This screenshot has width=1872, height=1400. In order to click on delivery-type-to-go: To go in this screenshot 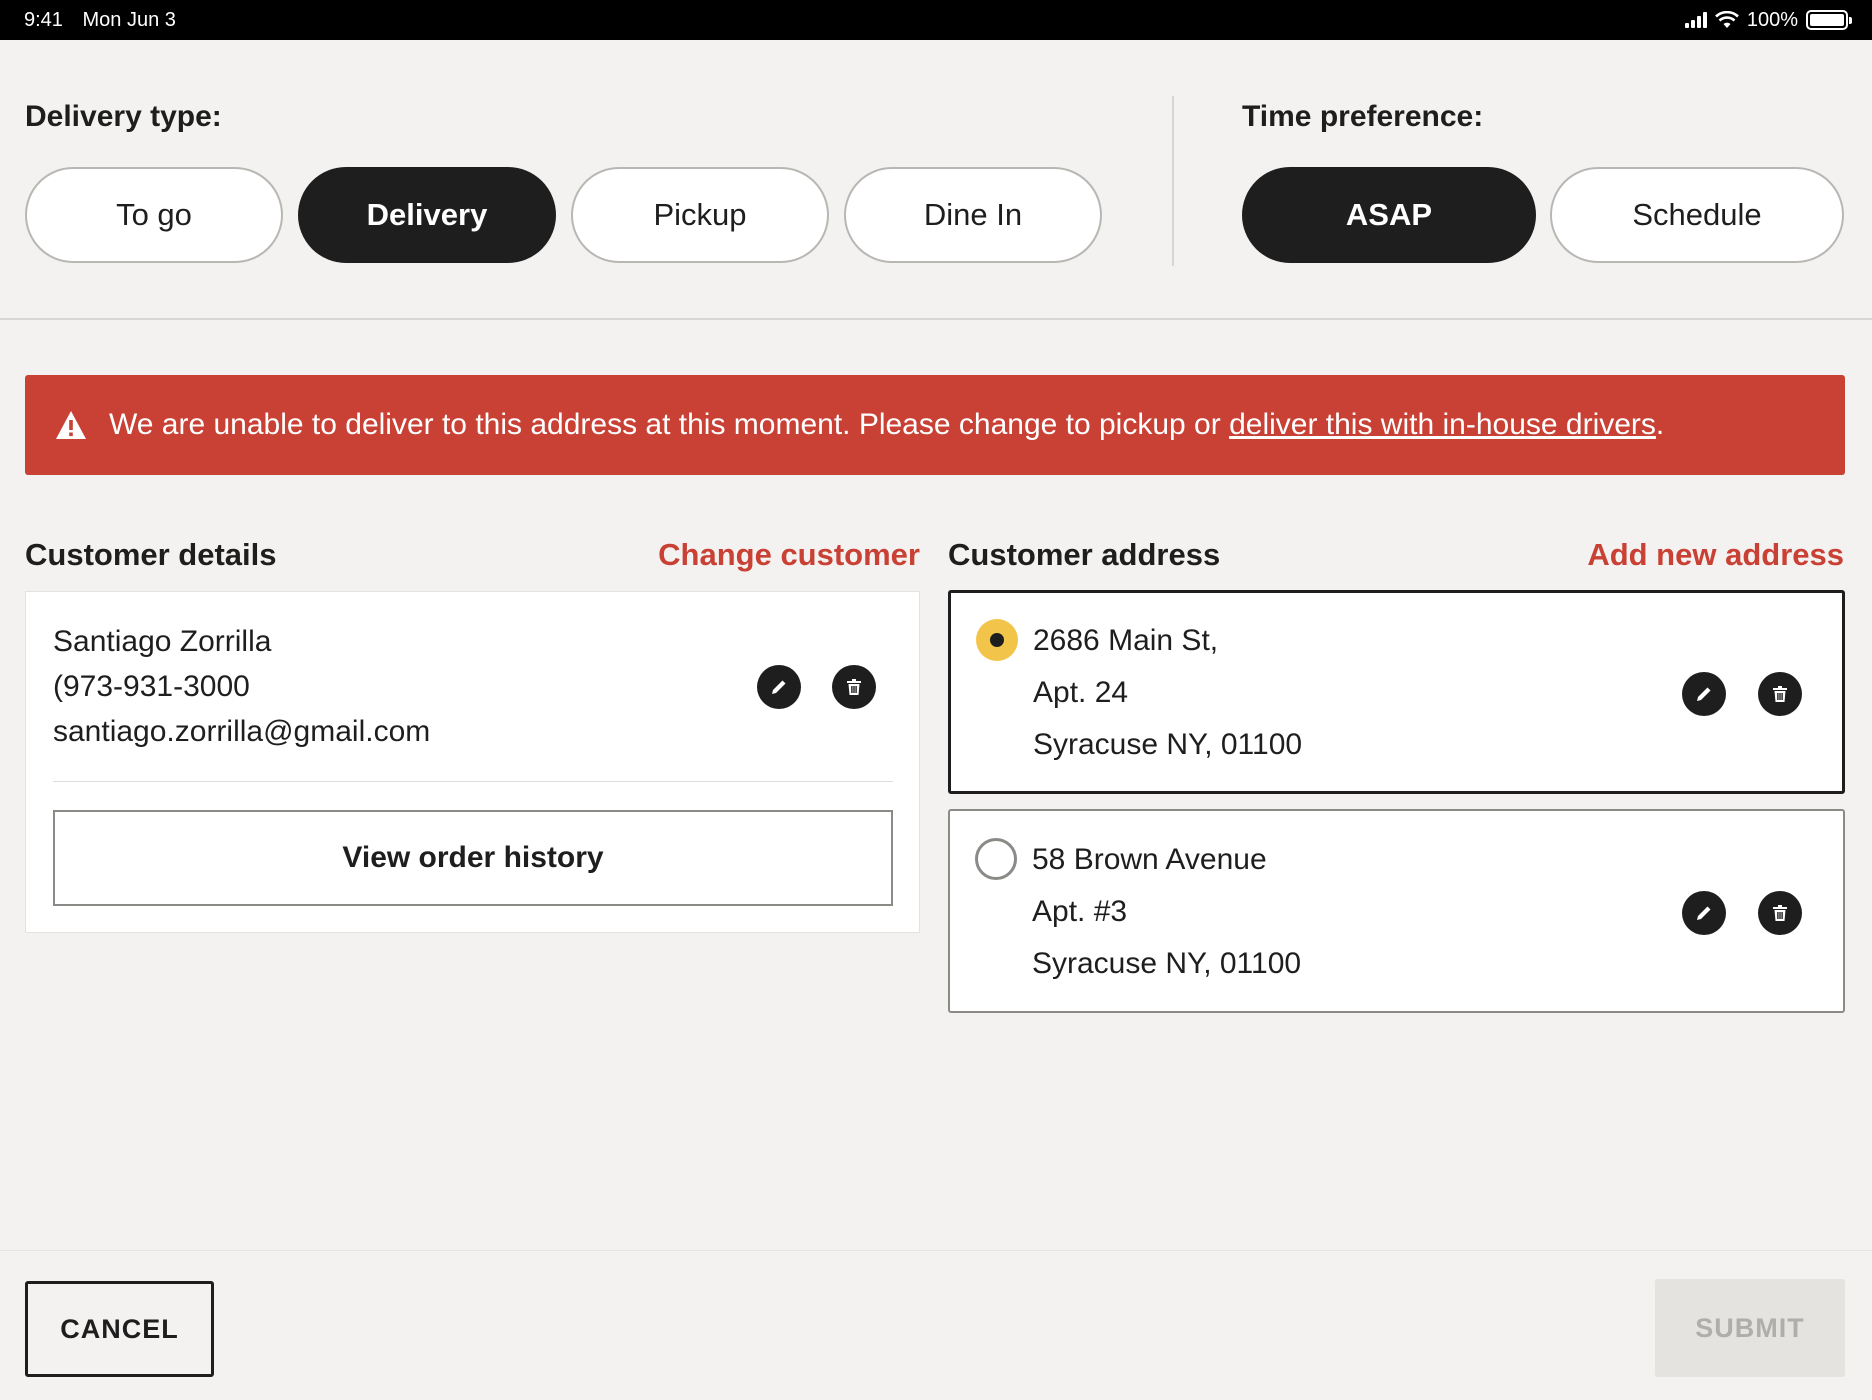, I will do `click(154, 215)`.